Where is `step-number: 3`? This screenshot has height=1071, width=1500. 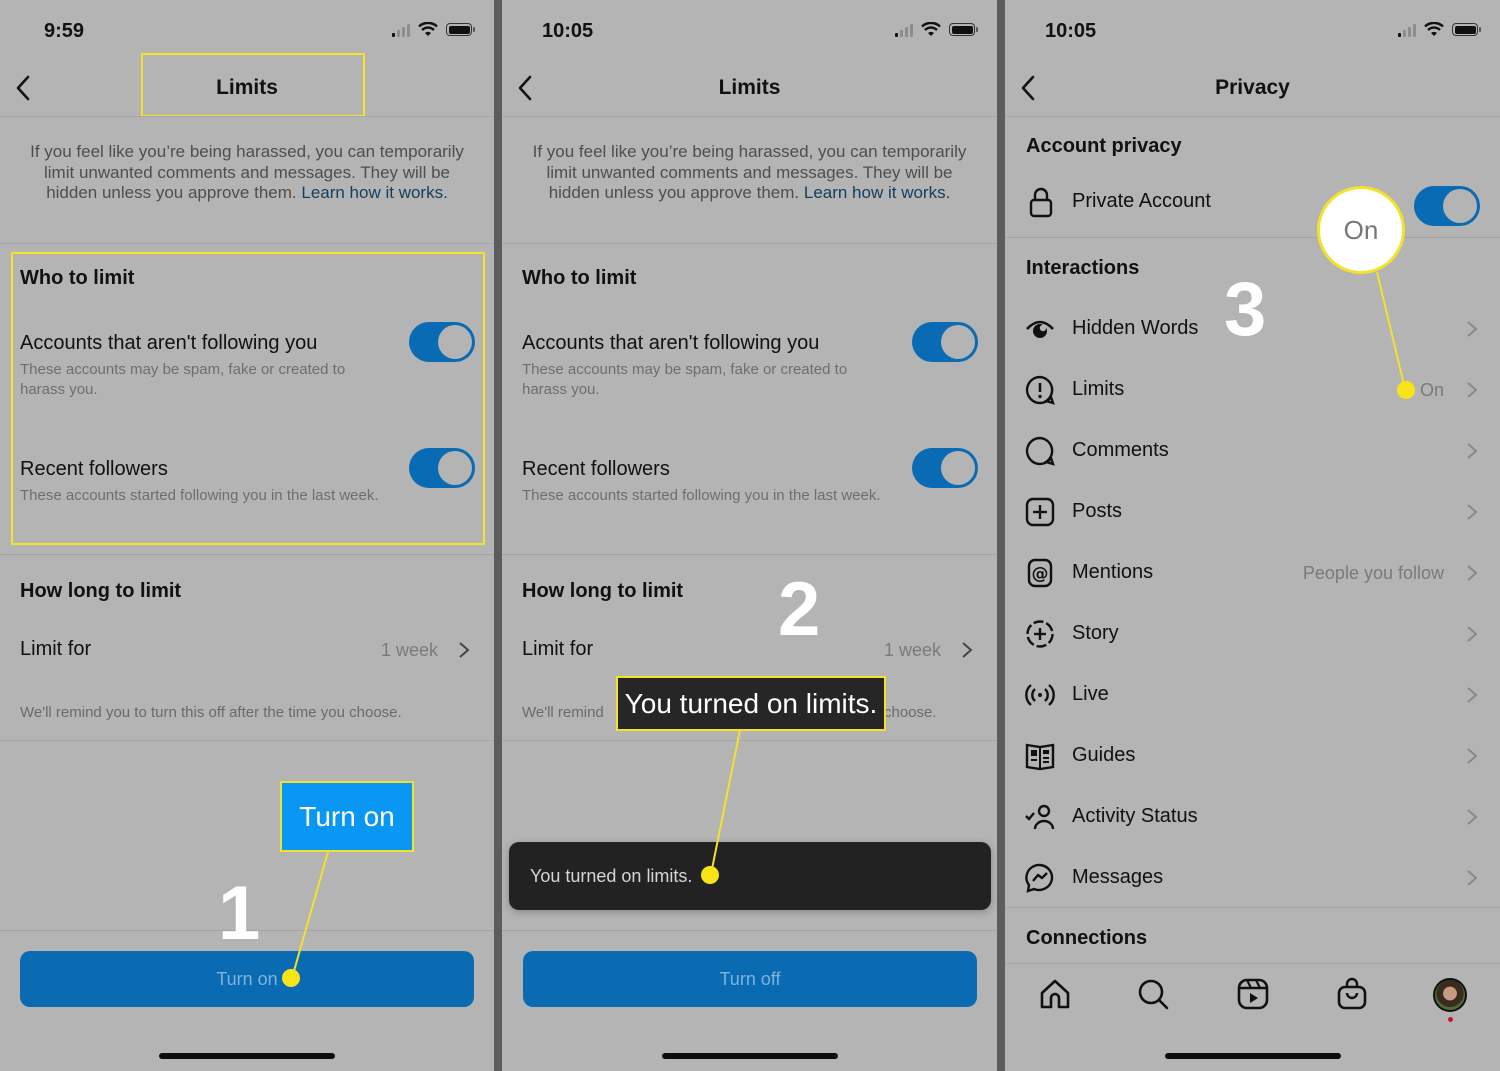 step-number: 3 is located at coordinates (1245, 309).